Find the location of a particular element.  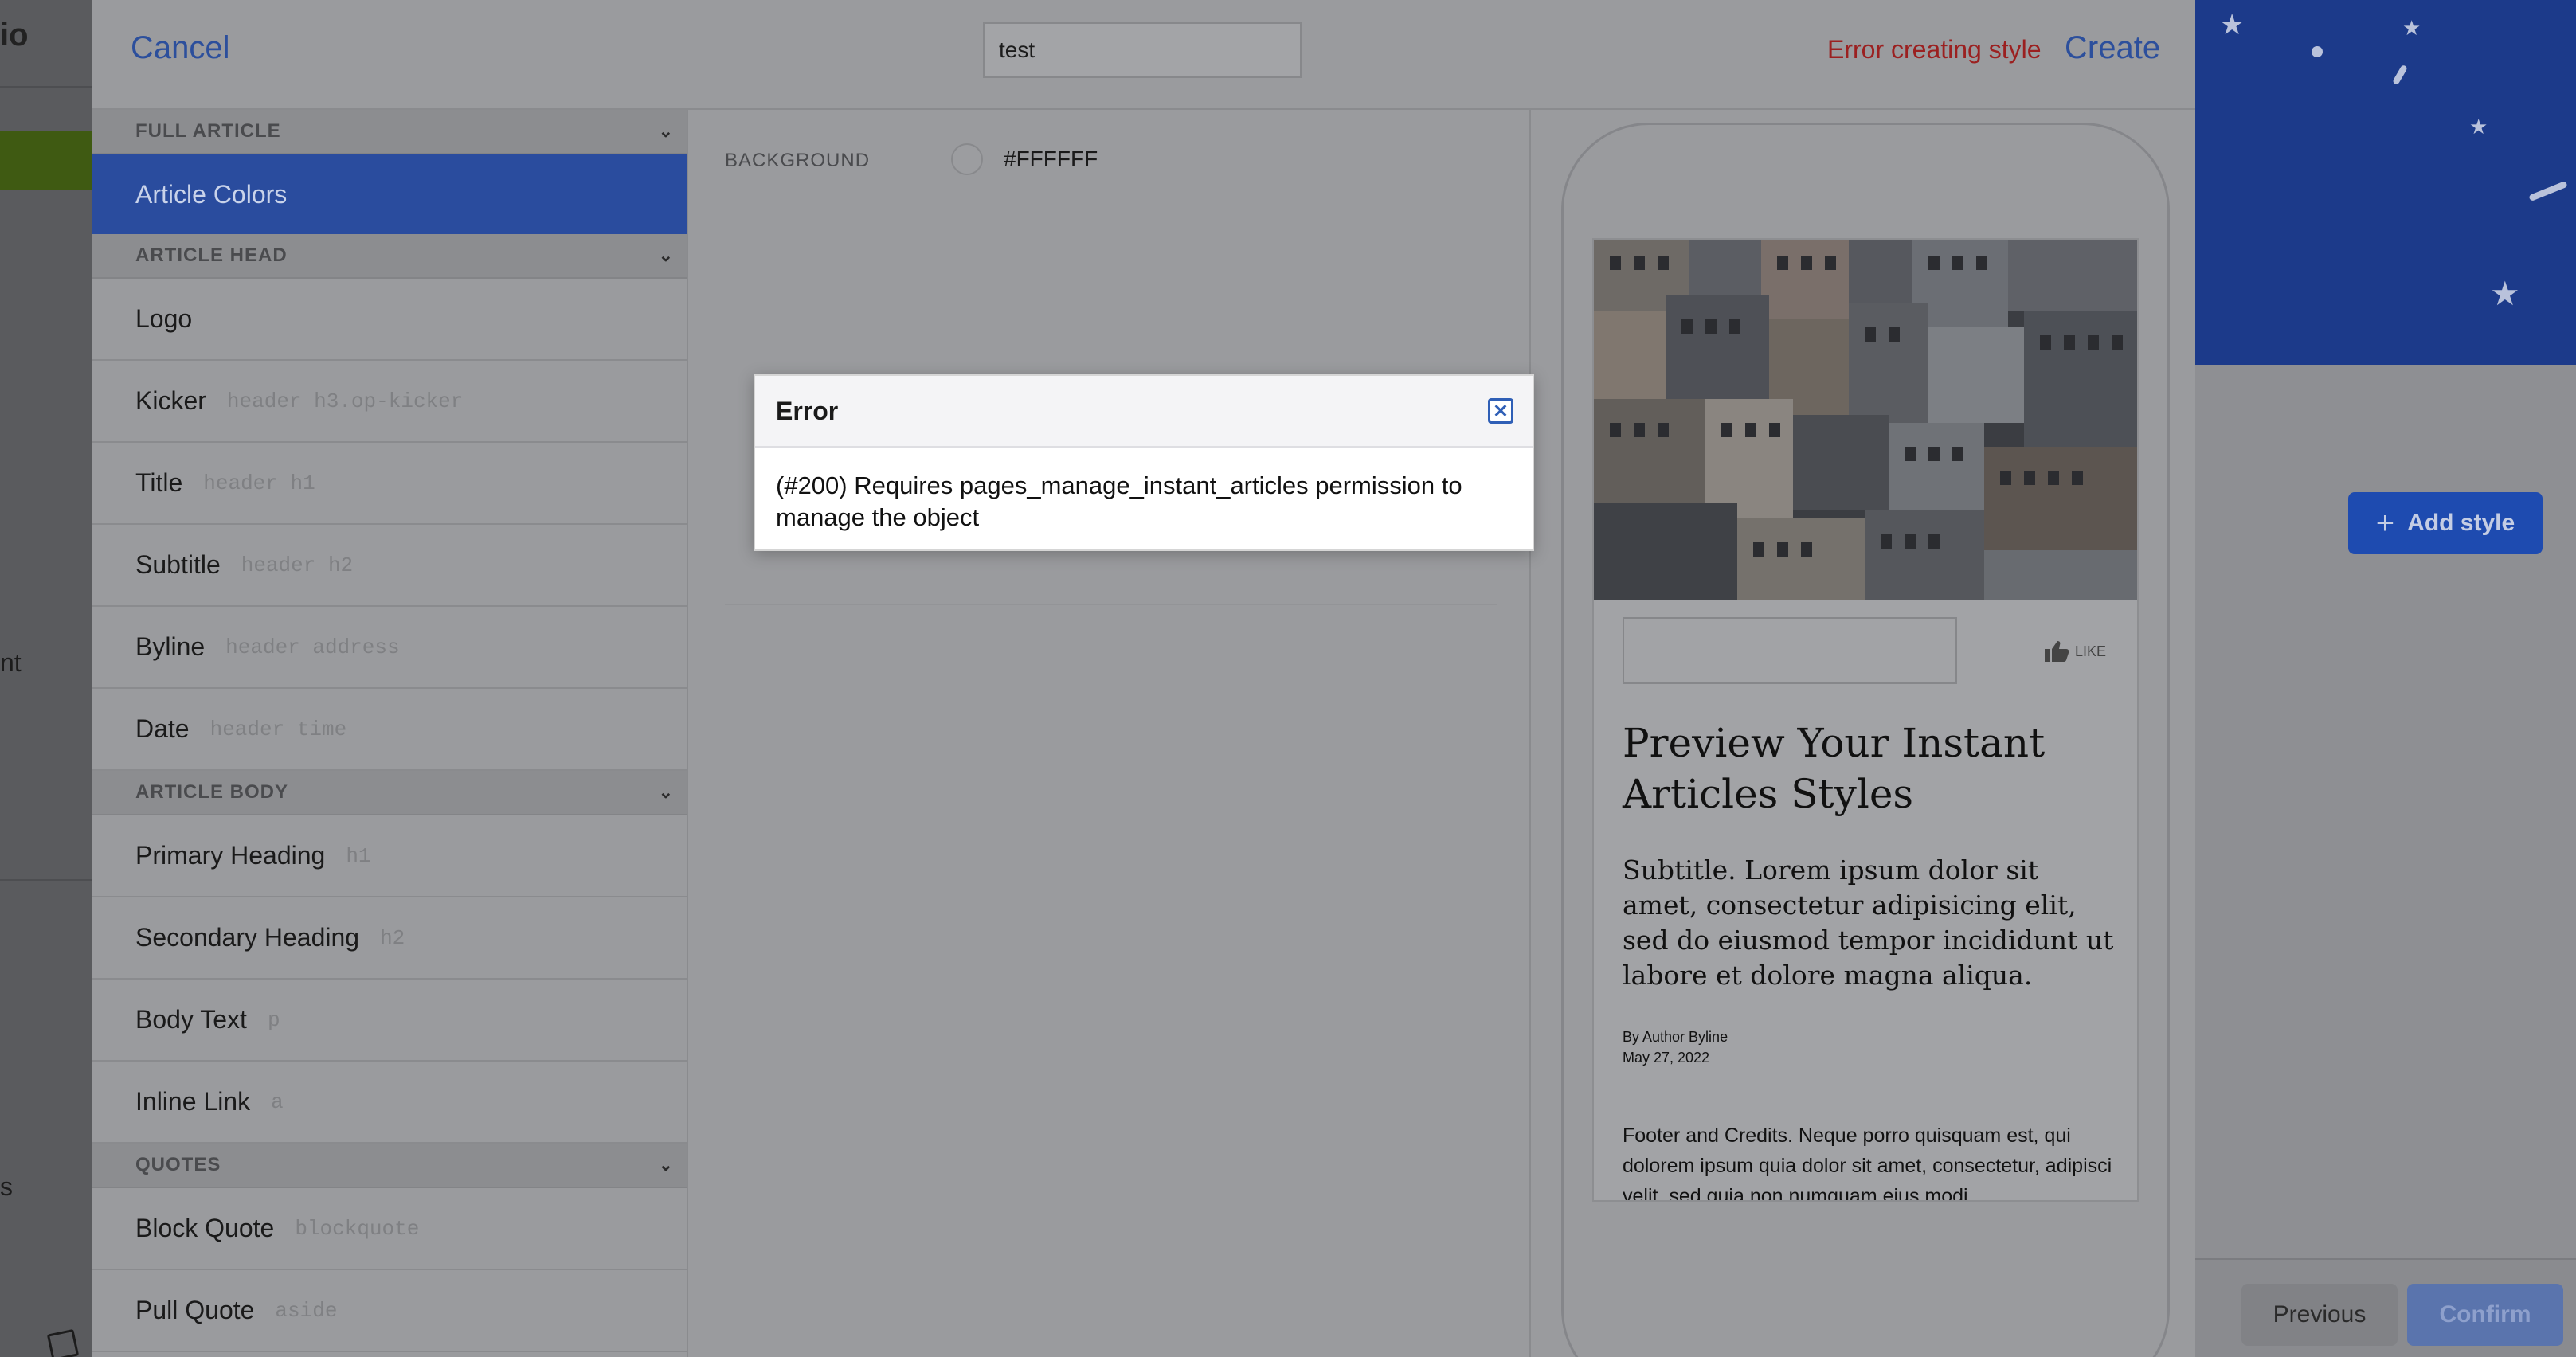

css-selector-hint: header h3.op-kicker is located at coordinates (345, 401).